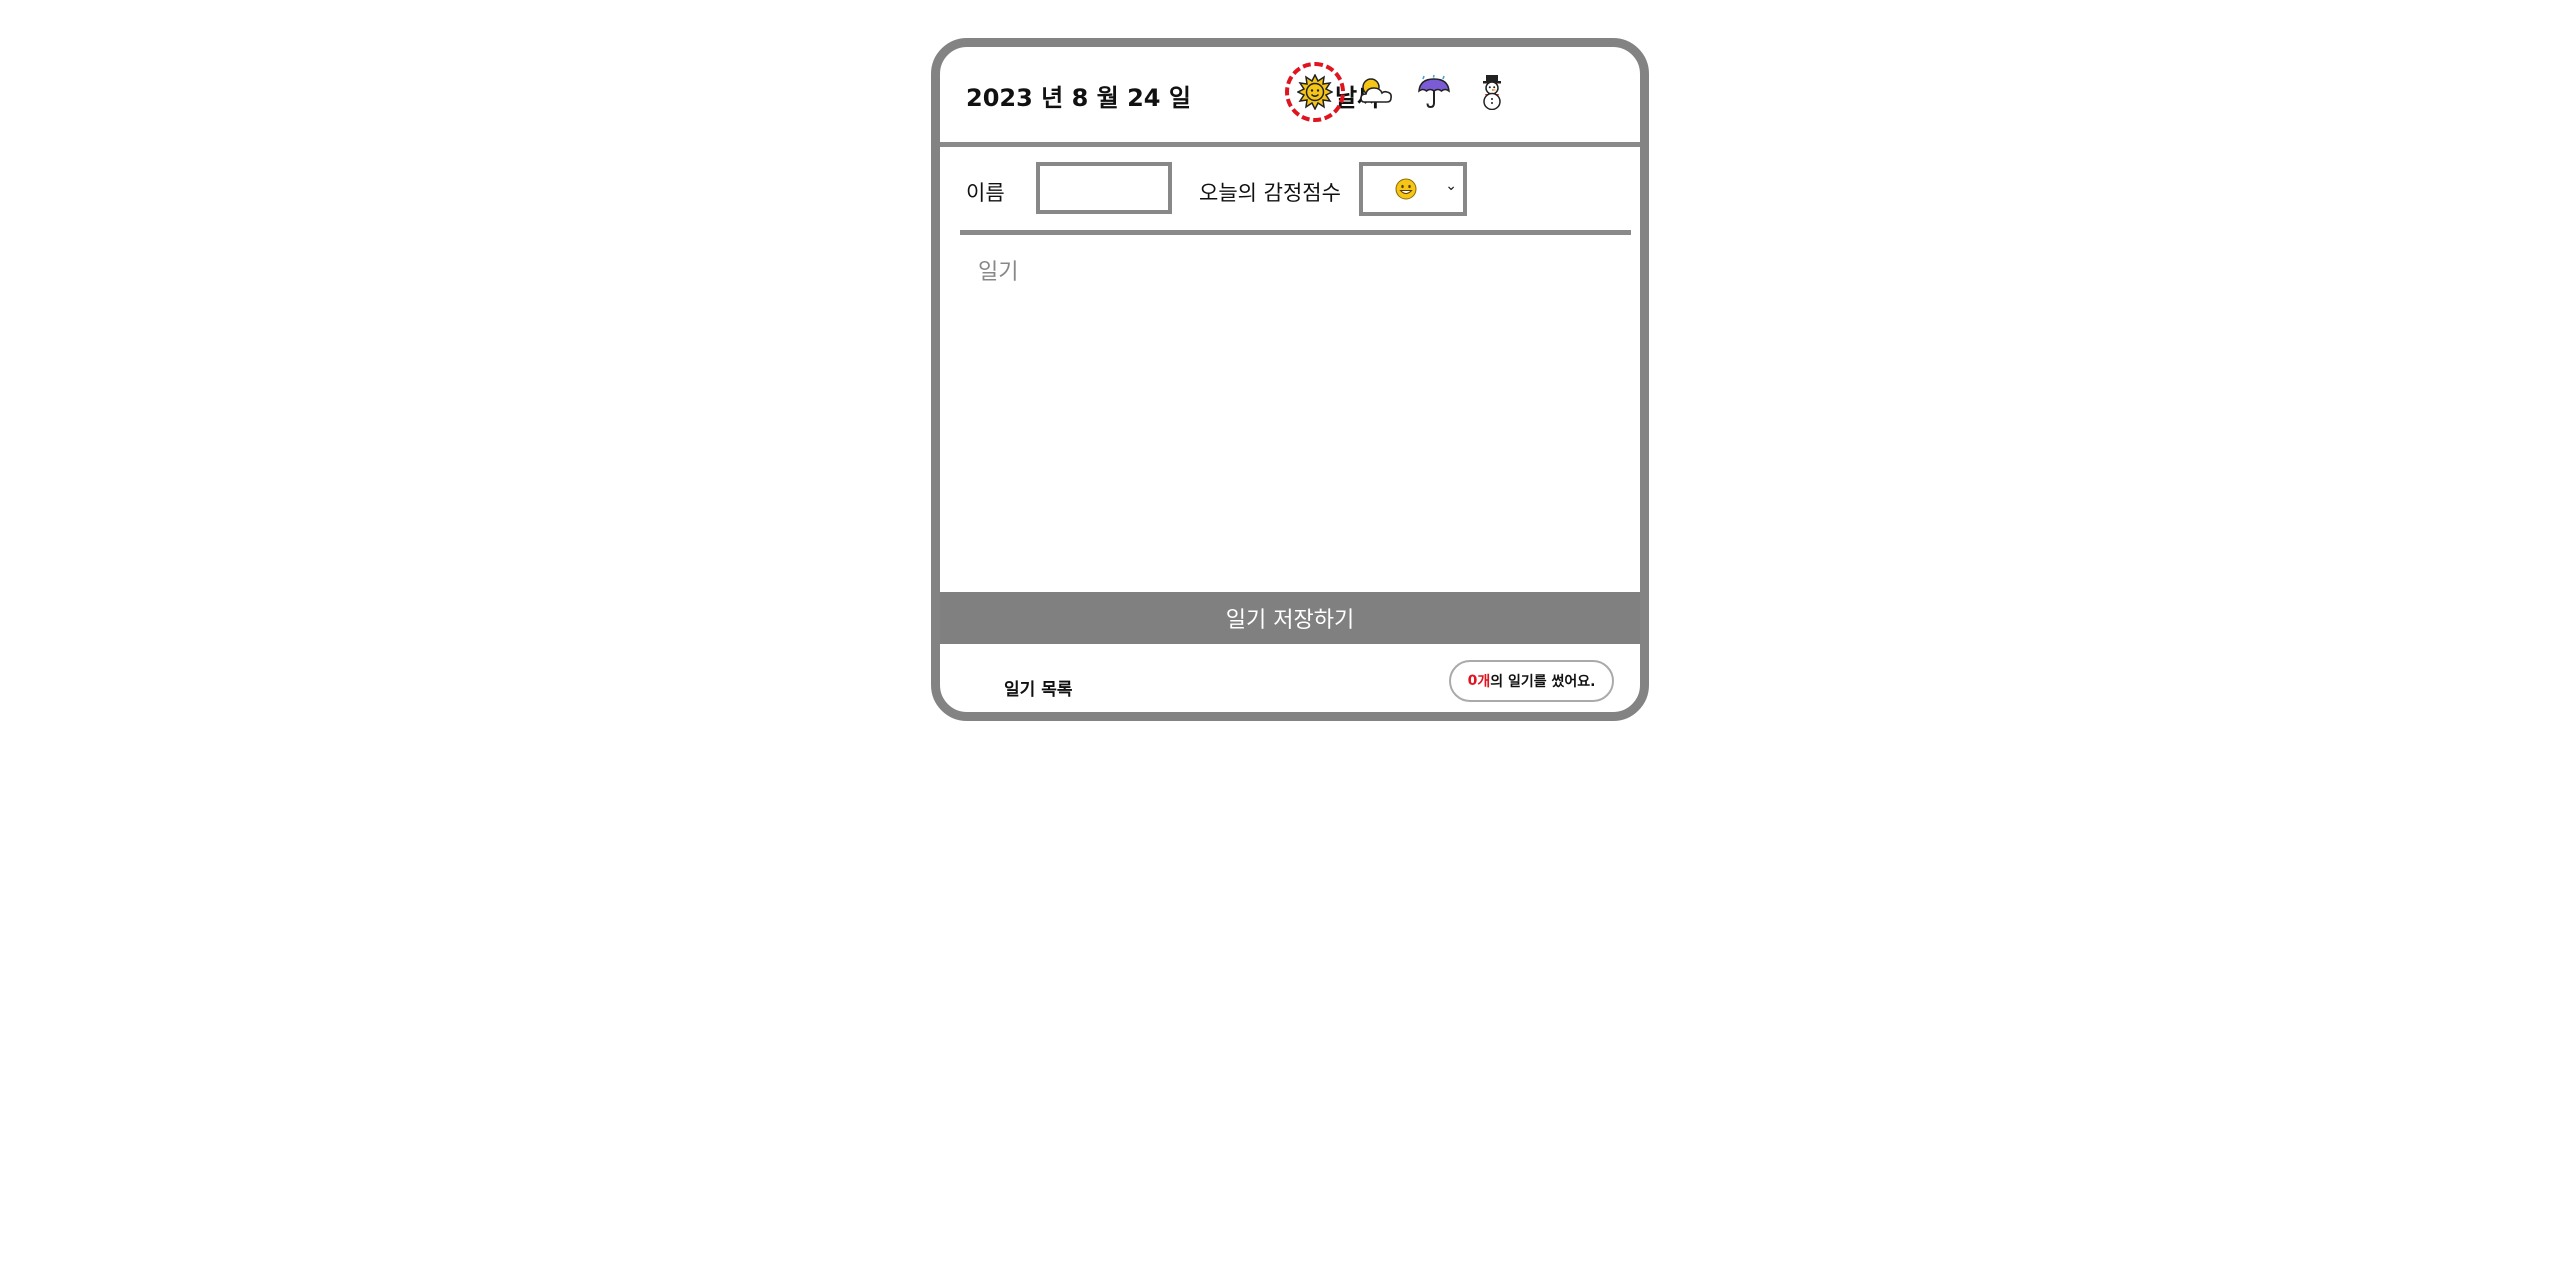  What do you see at coordinates (1484, 682) in the screenshot?
I see `diary-count-unit: 개` at bounding box center [1484, 682].